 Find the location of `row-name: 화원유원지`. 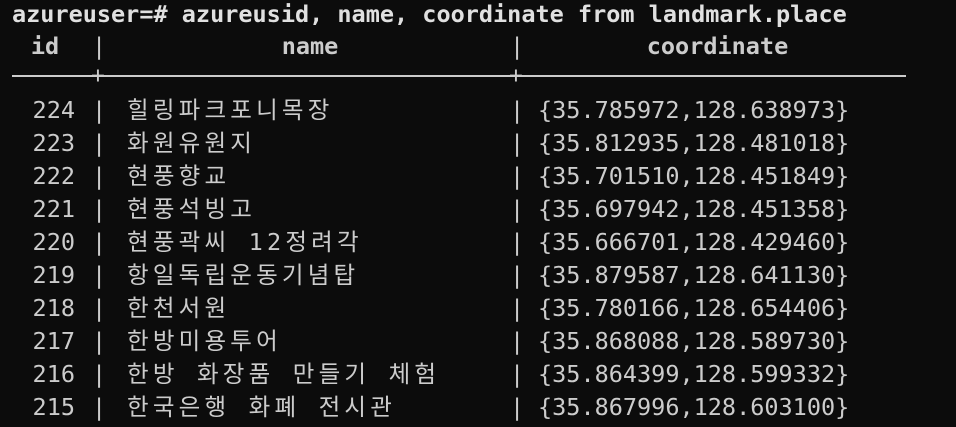

row-name: 화원유원지 is located at coordinates (192, 143).